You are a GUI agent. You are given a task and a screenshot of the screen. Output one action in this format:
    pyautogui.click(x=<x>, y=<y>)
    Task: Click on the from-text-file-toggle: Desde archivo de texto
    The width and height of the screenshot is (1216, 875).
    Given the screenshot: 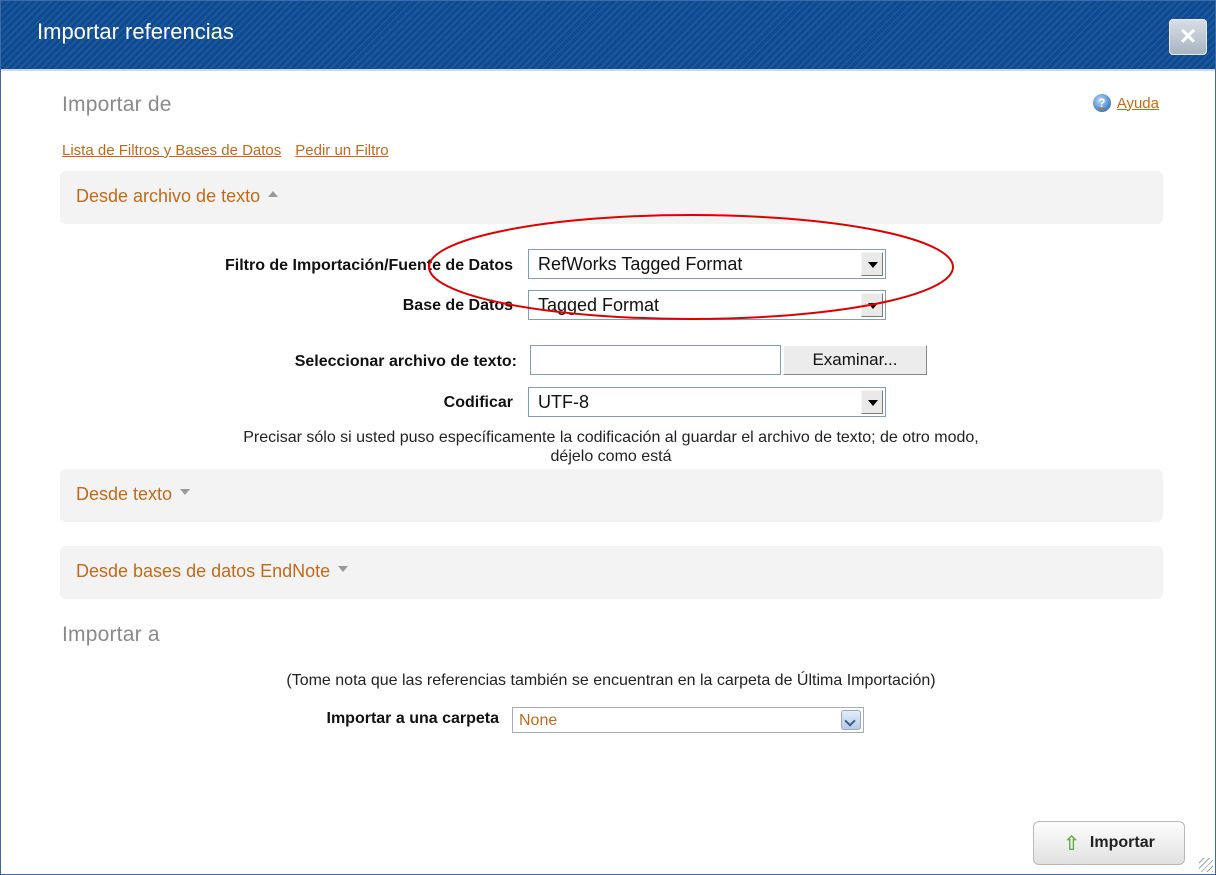 What is the action you would take?
    pyautogui.click(x=177, y=196)
    